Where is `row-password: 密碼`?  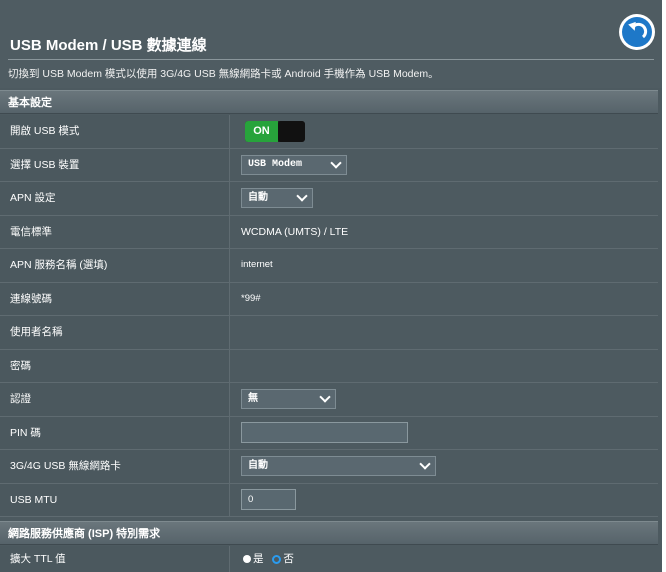
row-password: 密碼 is located at coordinates (329, 366).